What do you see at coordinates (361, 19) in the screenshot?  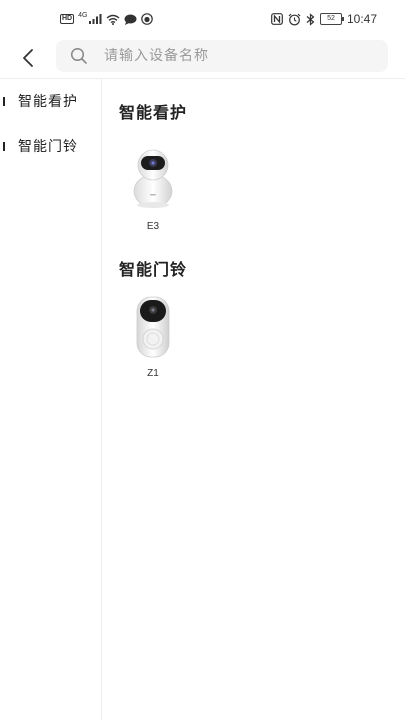 I see `status-time: 10:47` at bounding box center [361, 19].